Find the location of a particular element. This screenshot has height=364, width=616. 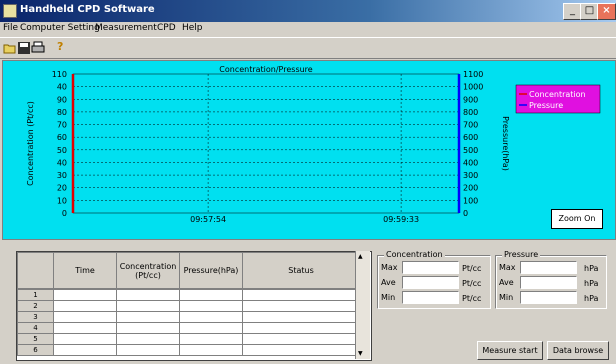

conc-ave-field is located at coordinates (430, 282).